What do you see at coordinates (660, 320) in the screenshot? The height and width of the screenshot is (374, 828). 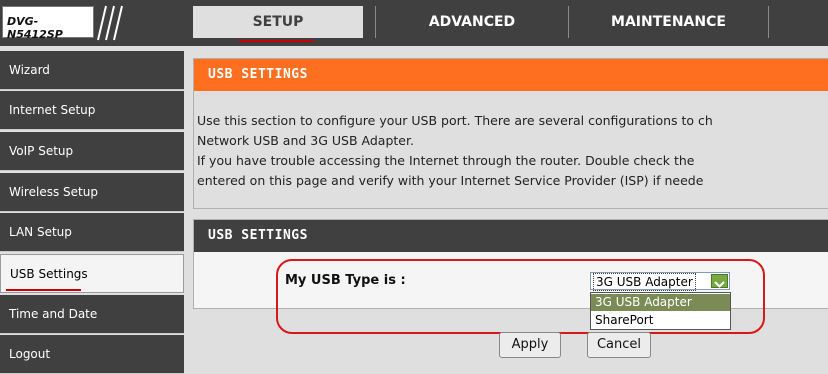 I see `option-shareport: SharePort` at bounding box center [660, 320].